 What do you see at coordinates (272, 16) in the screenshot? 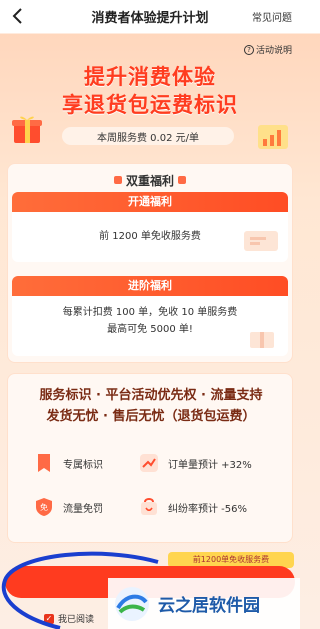
I see `faq-link: 常见问题` at bounding box center [272, 16].